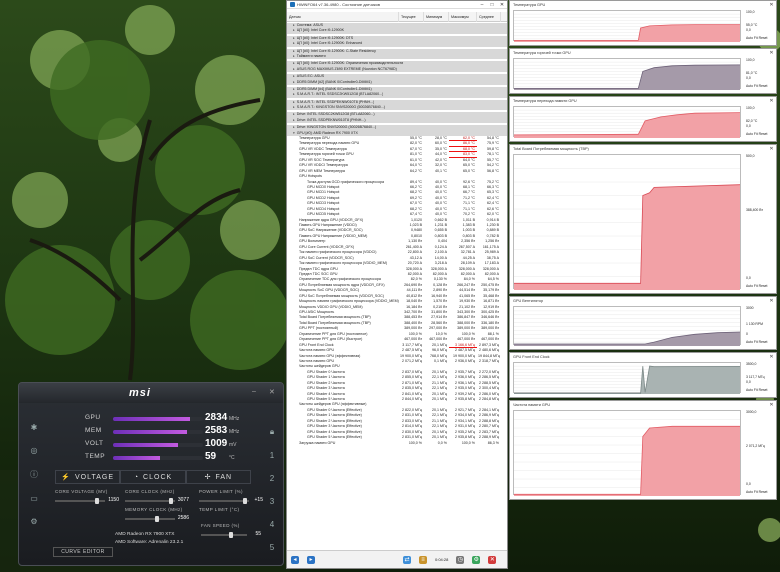 This screenshot has width=780, height=572. Describe the element at coordinates (272, 478) in the screenshot. I see `profile-2-icon: 2` at that location.